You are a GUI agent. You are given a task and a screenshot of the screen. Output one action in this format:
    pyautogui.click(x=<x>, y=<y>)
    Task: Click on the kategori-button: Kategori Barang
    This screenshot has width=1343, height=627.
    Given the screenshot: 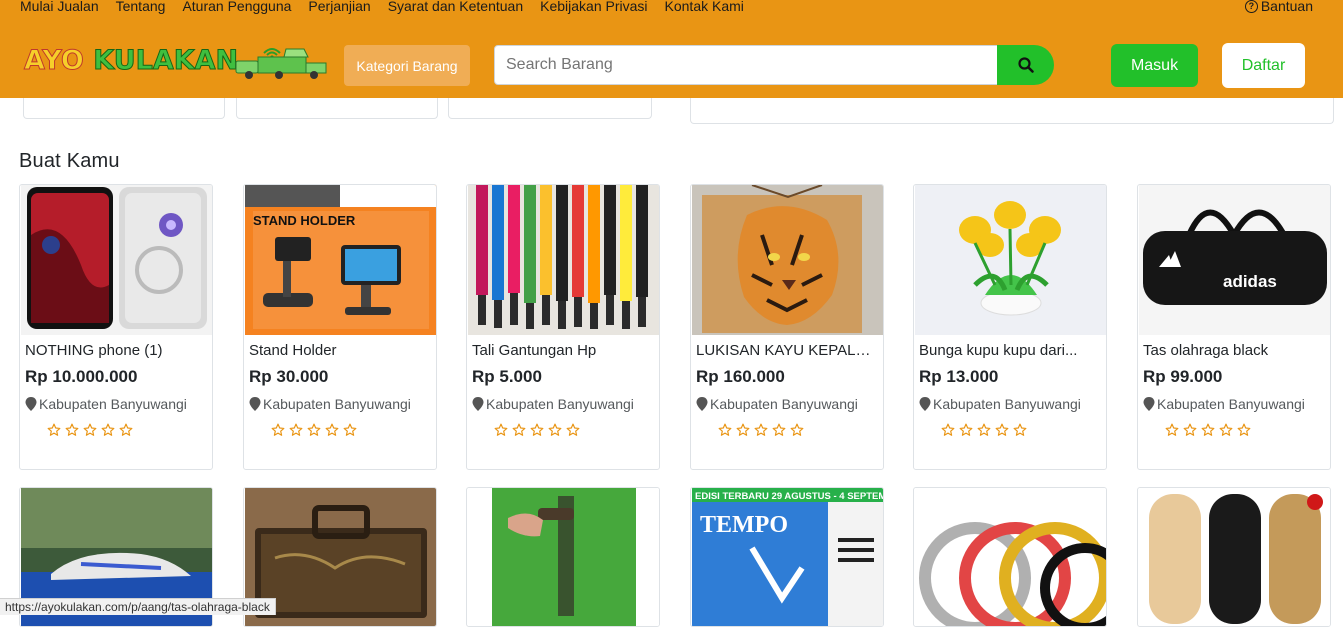 What is the action you would take?
    pyautogui.click(x=407, y=65)
    